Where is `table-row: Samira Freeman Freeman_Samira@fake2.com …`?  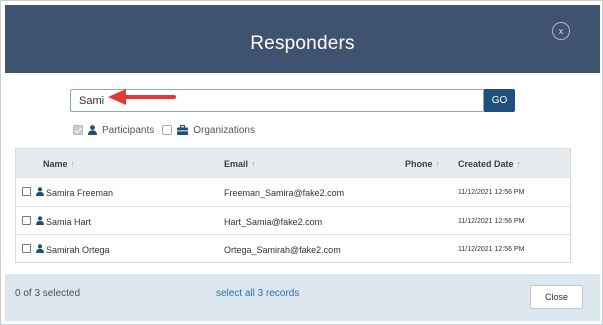
table-row: Samira Freeman Freeman_Samira@fake2.com … is located at coordinates (293, 191).